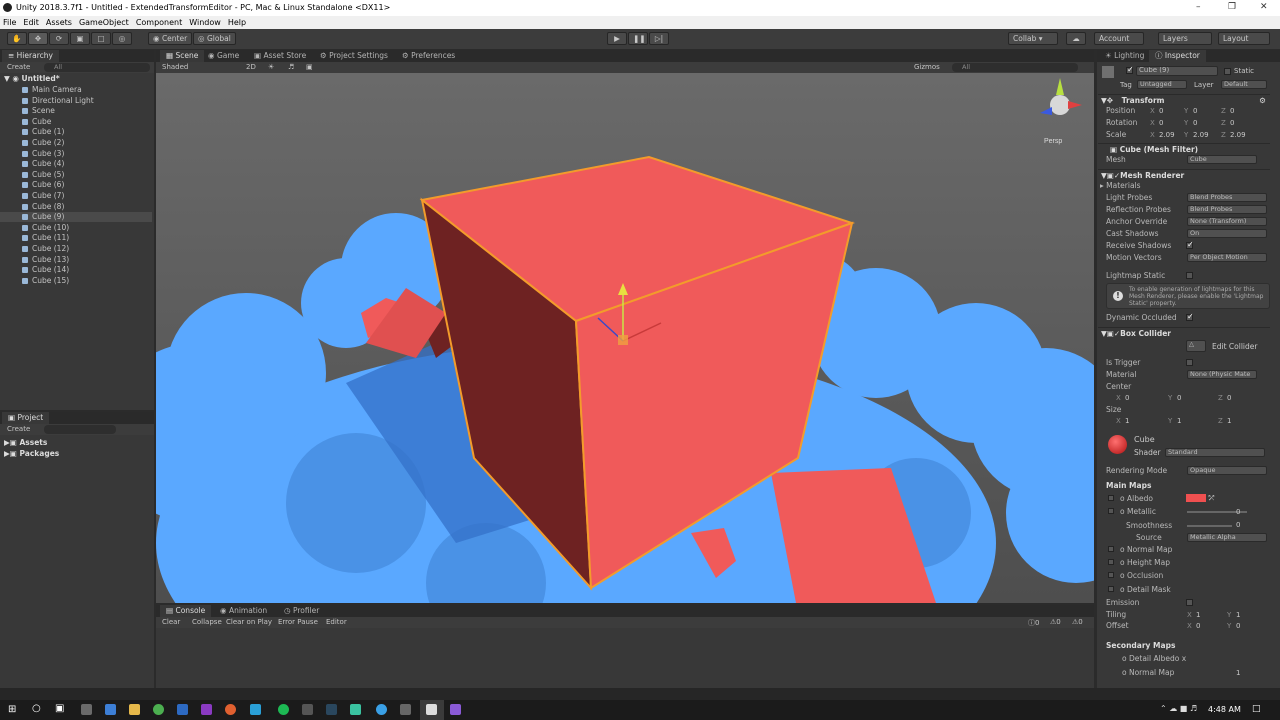 The width and height of the screenshot is (1280, 720). Describe the element at coordinates (63, 101) in the screenshot. I see `hierarchy-item: Directional Light` at that location.